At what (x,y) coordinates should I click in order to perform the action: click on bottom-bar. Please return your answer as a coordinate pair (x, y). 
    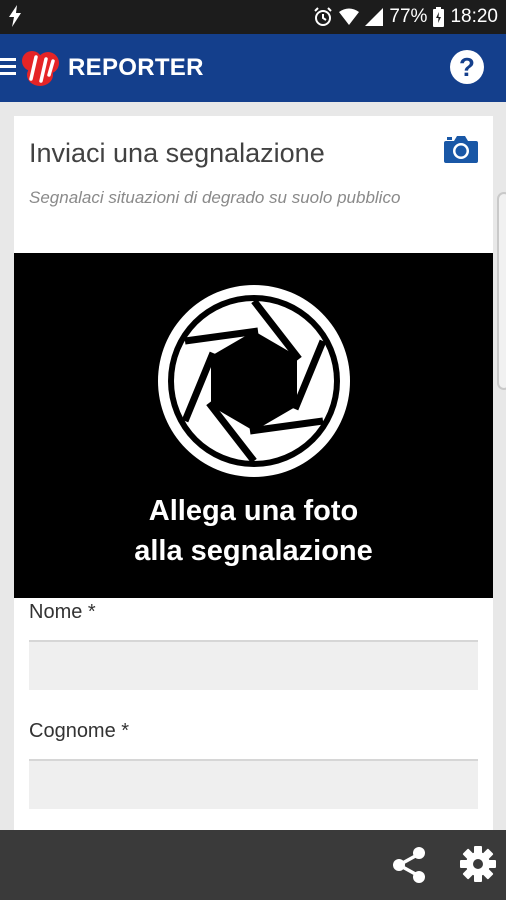
    Looking at the image, I should click on (253, 865).